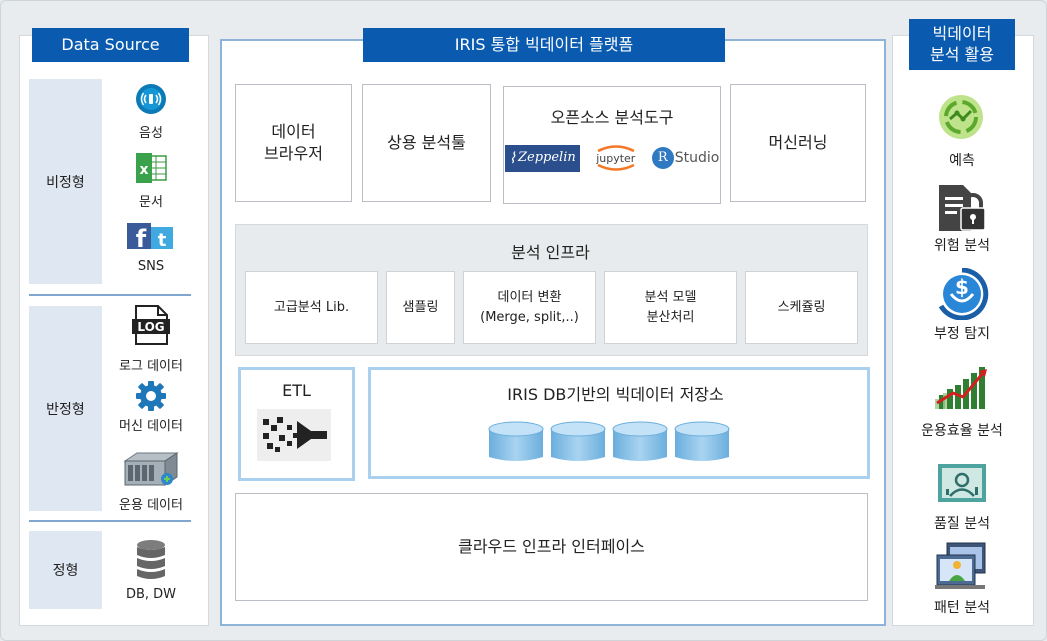 Image resolution: width=1047 pixels, height=641 pixels. I want to click on dollar-shield-icon: $, so click(962, 294).